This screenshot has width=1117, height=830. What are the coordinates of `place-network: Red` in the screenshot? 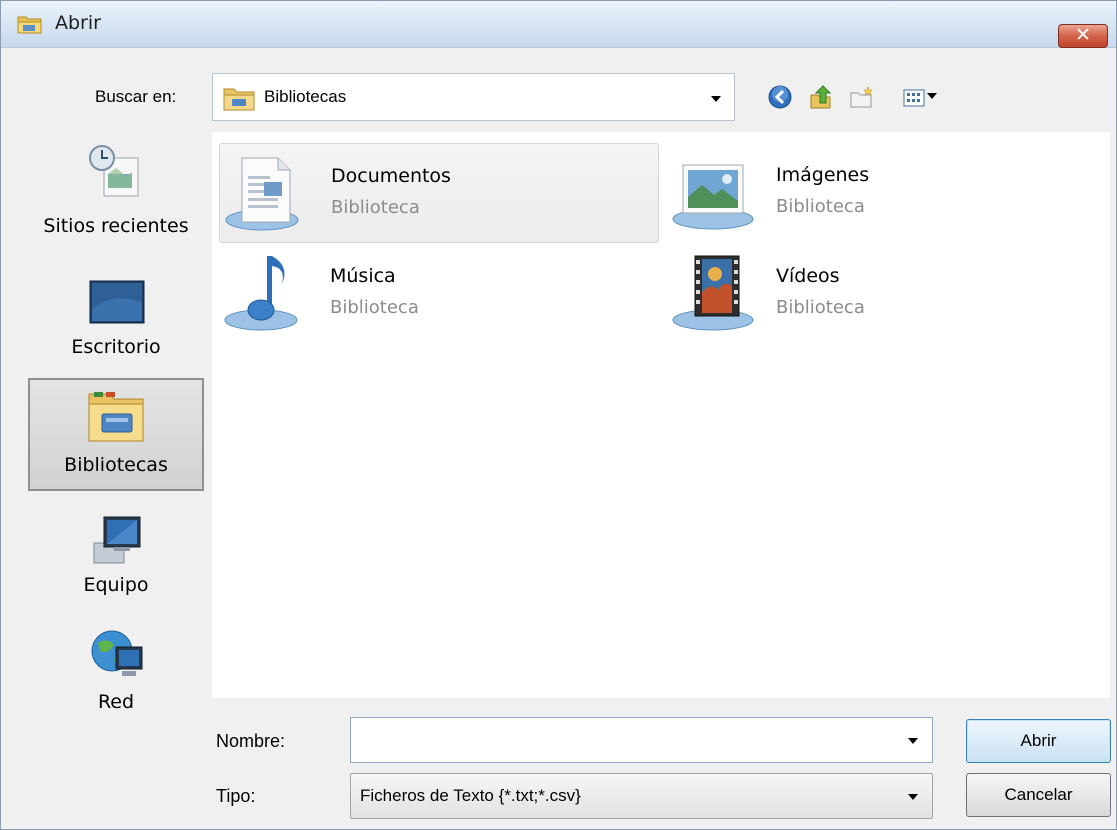 It's located at (116, 675).